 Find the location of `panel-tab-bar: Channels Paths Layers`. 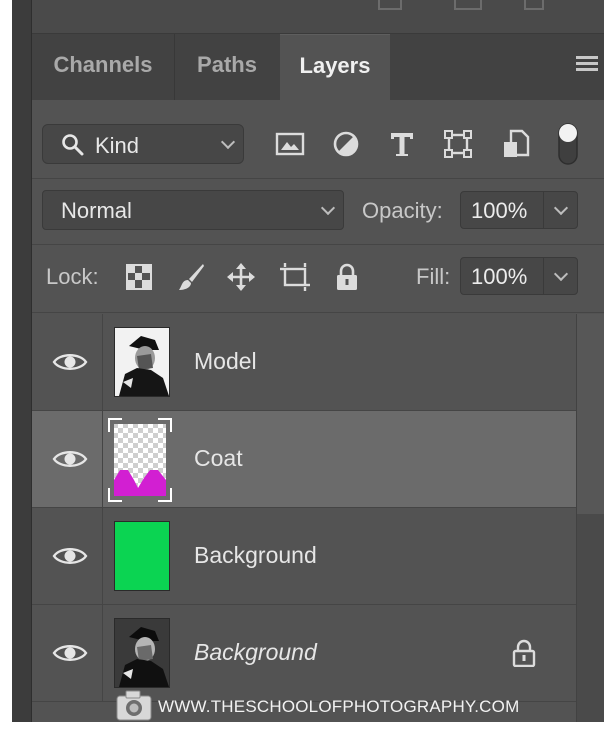

panel-tab-bar: Channels Paths Layers is located at coordinates (318, 67).